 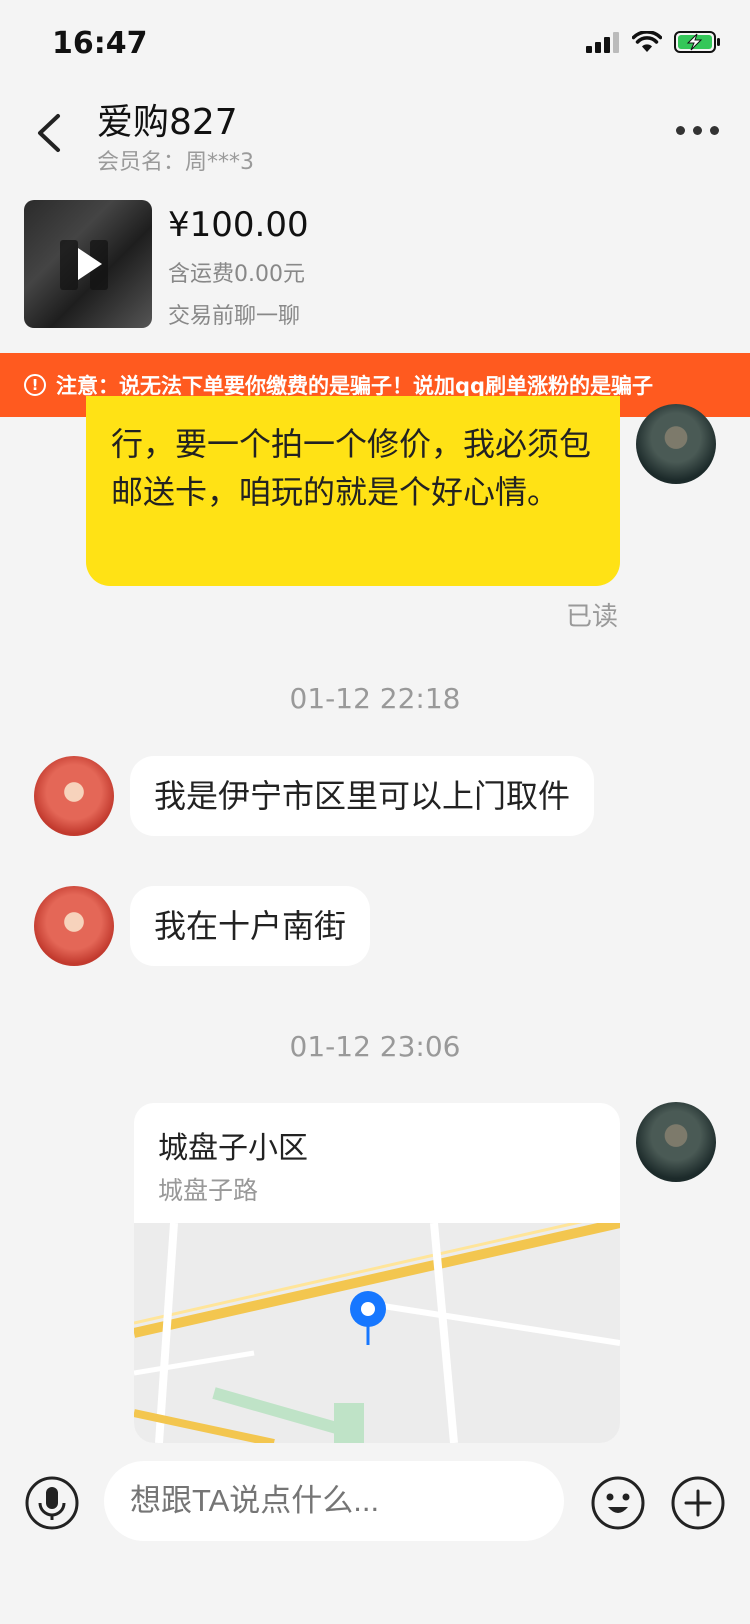 I want to click on play-icon, so click(x=84, y=265).